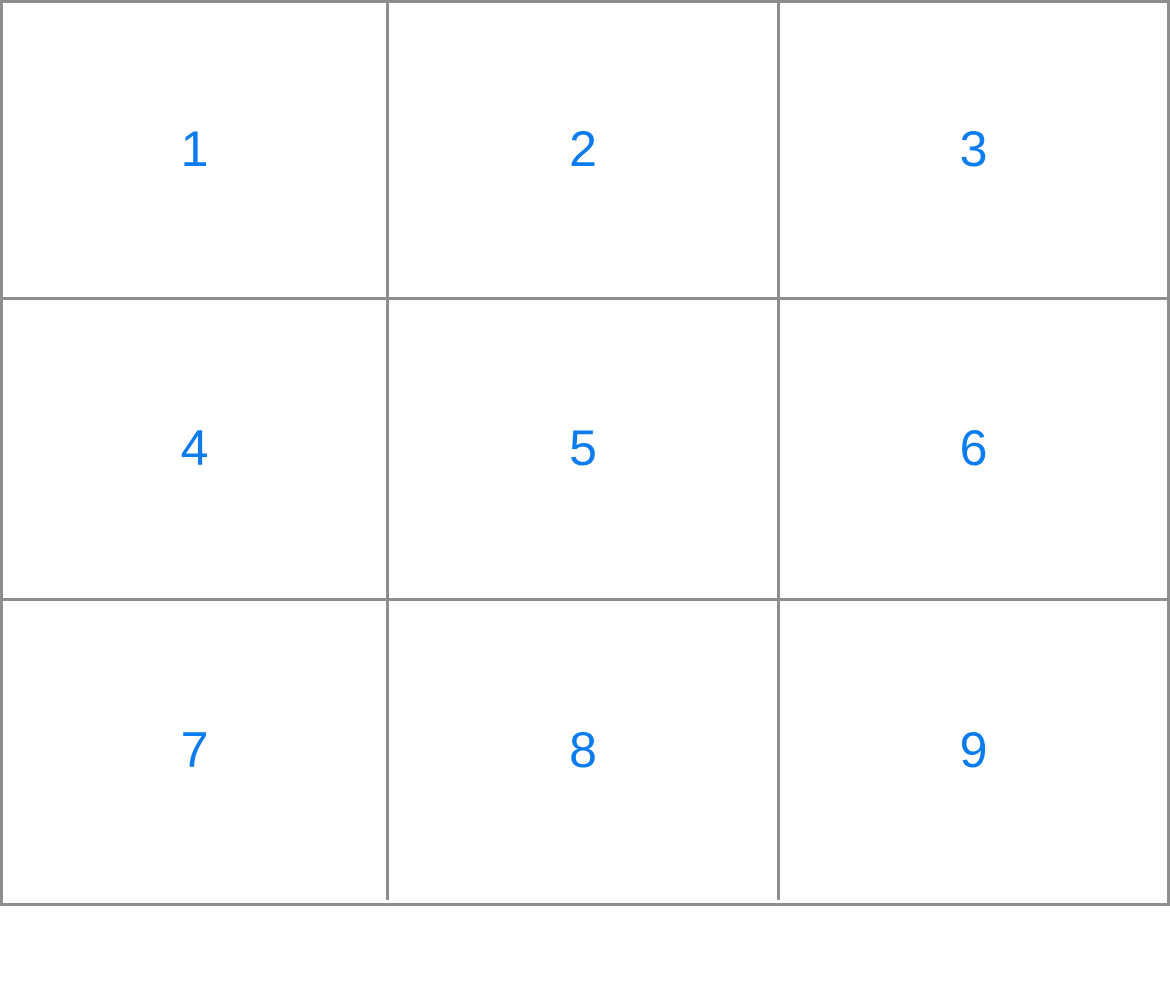 The height and width of the screenshot is (1008, 1170). Describe the element at coordinates (973, 151) in the screenshot. I see `key-3: 3` at that location.